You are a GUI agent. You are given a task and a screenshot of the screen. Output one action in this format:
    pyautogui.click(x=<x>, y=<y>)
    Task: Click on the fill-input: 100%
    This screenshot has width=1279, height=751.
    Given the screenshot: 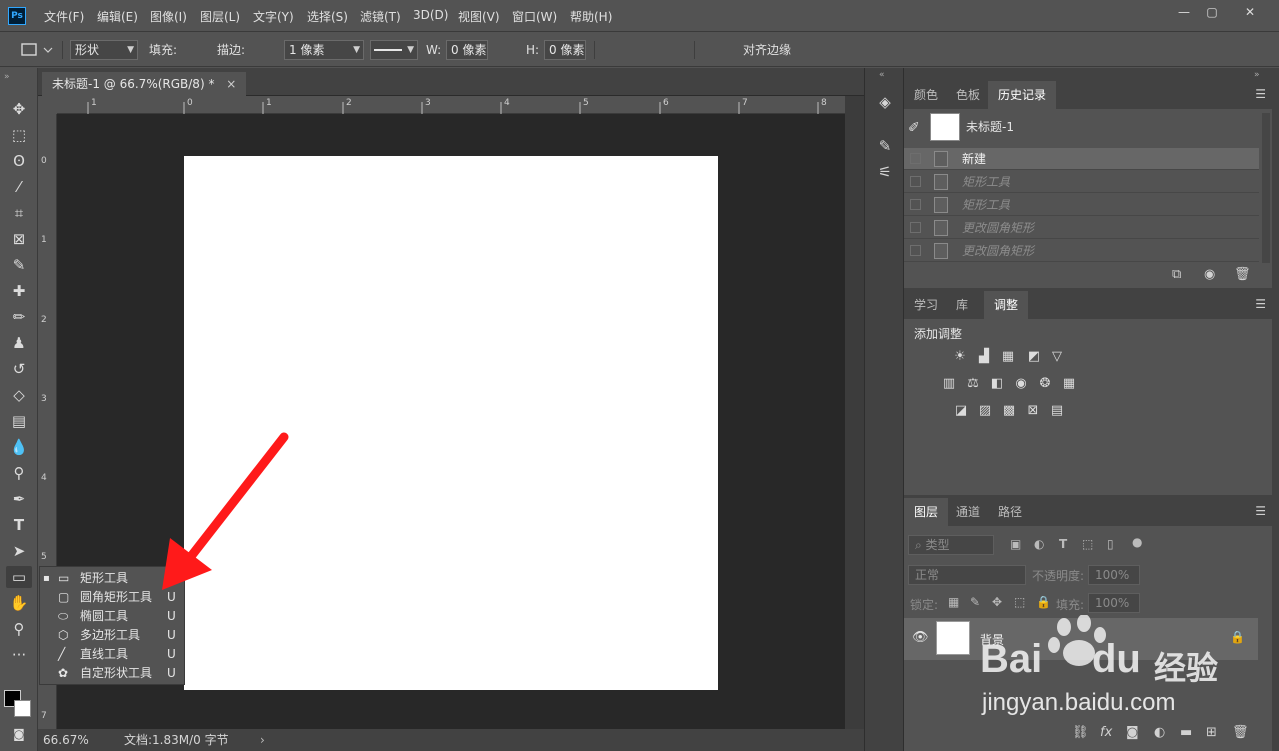 What is the action you would take?
    pyautogui.click(x=1114, y=603)
    